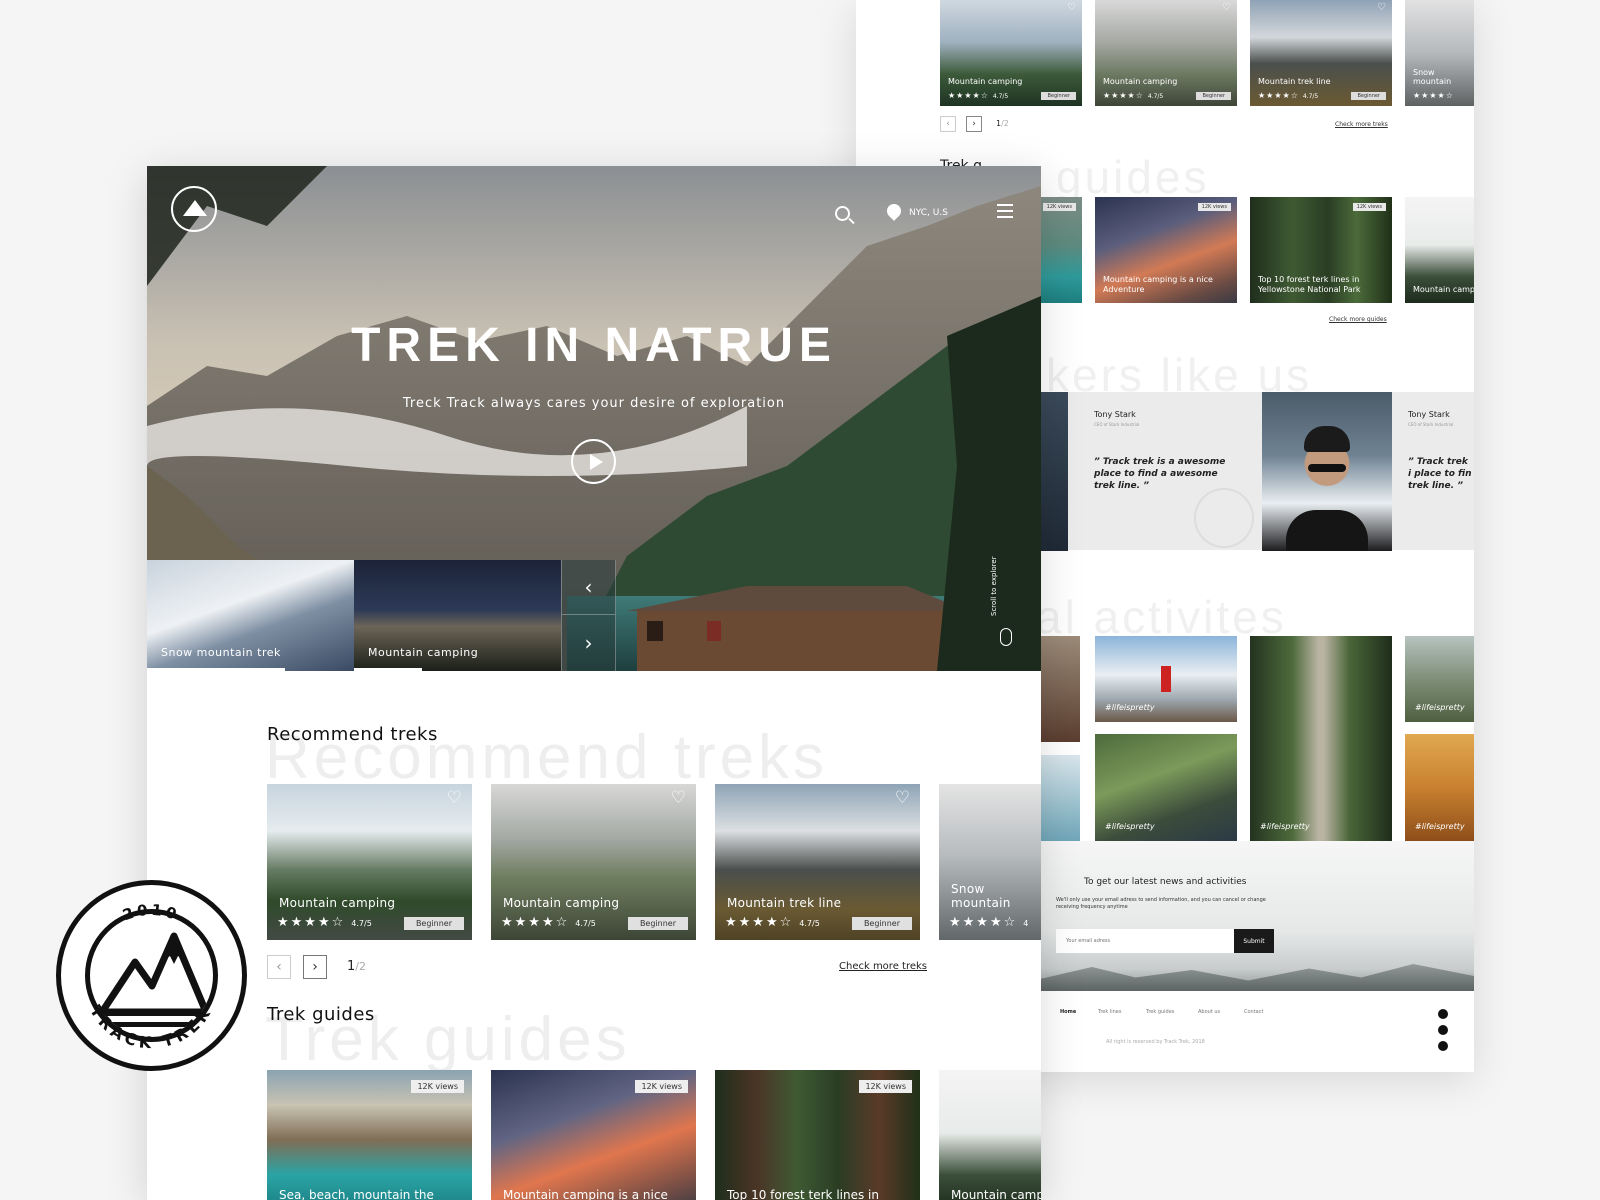 The image size is (1600, 1200). I want to click on testimonial-photo, so click(1054, 471).